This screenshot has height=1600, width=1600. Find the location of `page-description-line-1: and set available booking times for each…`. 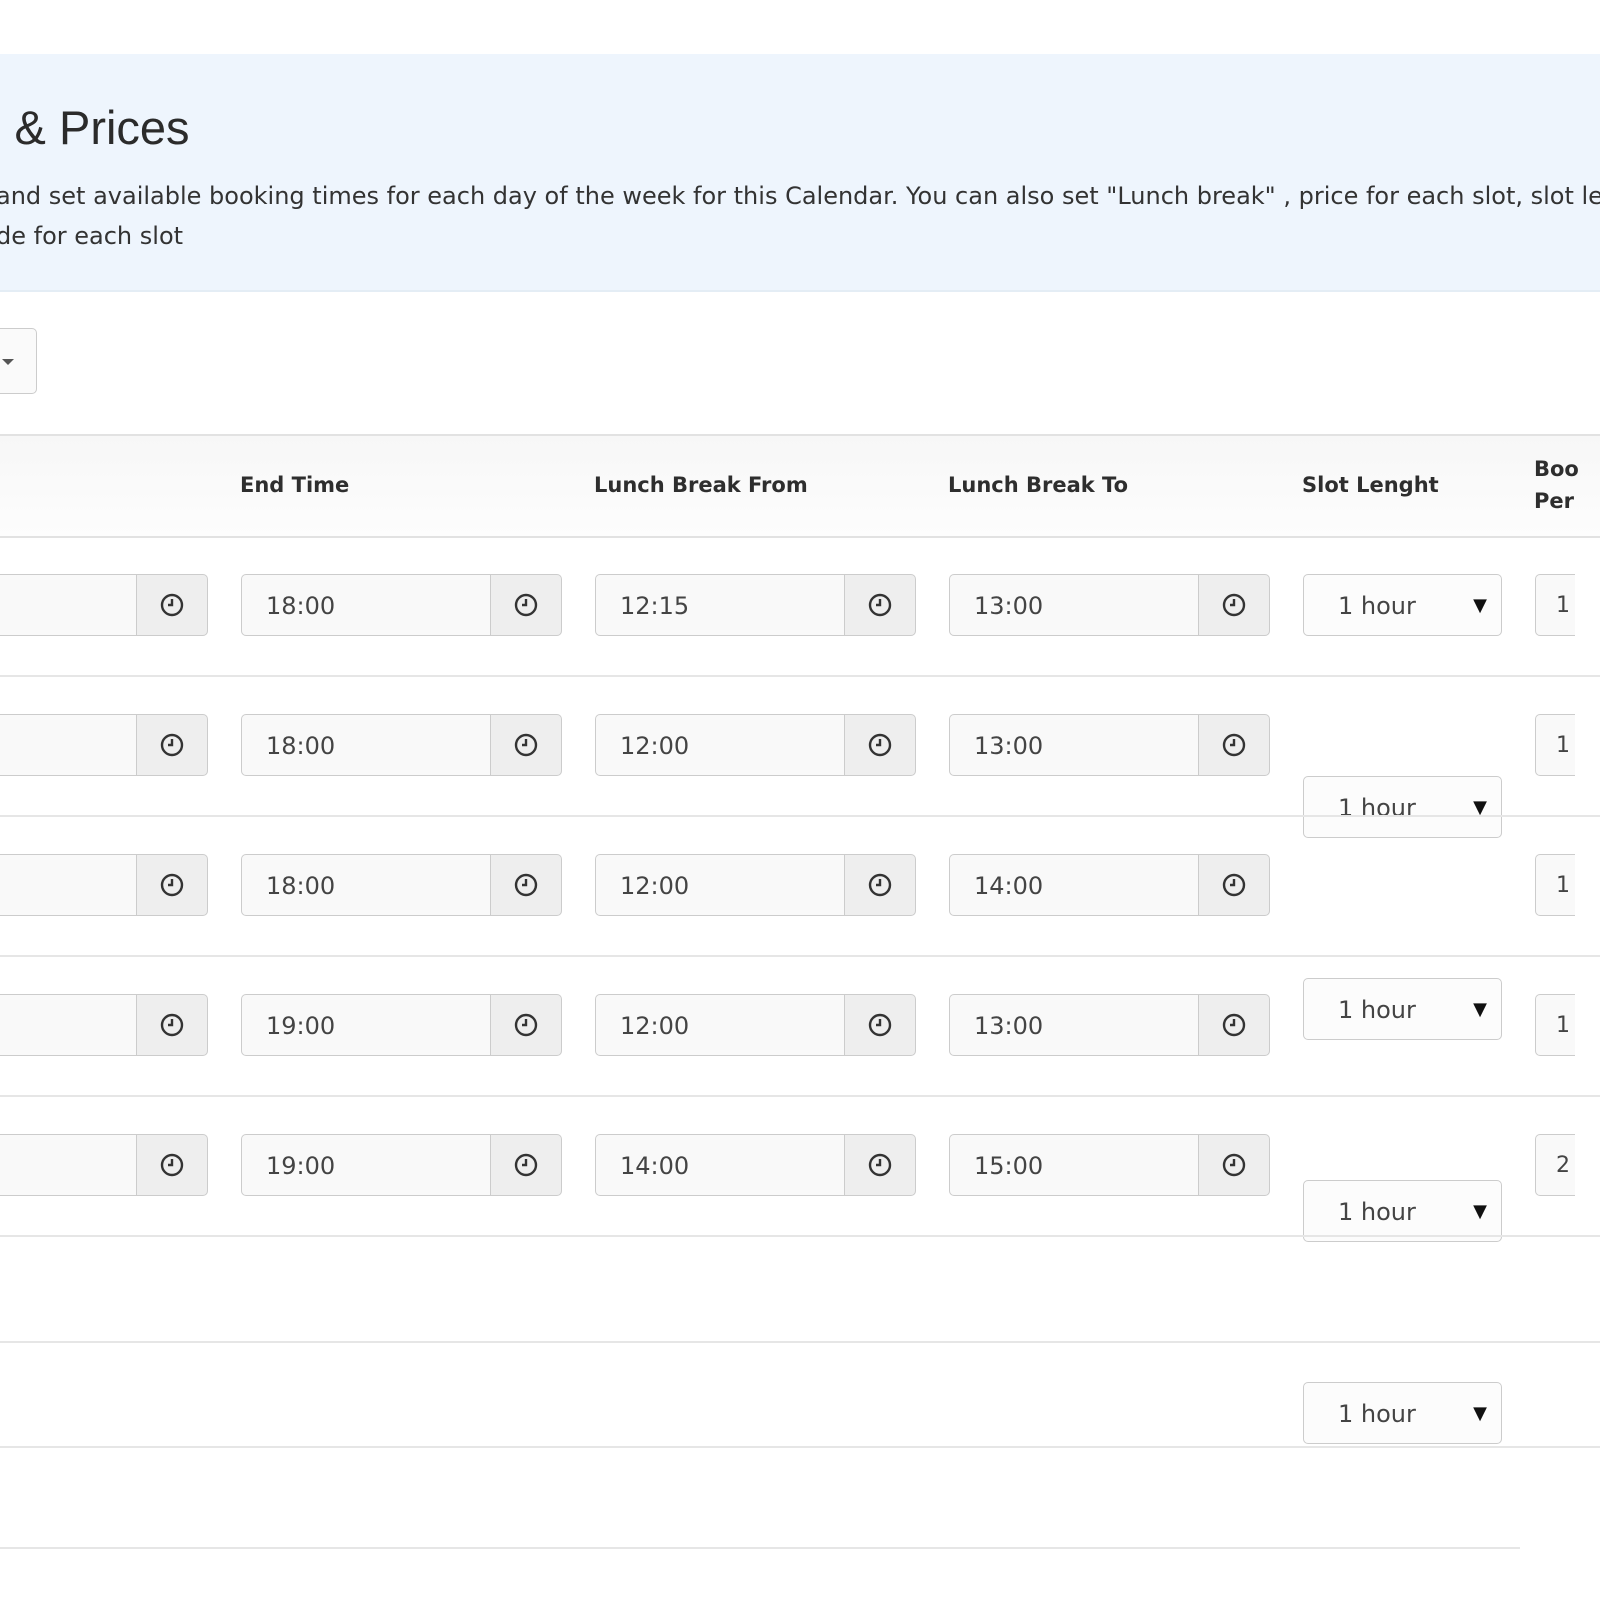

page-description-line-1: and set available booking times for each… is located at coordinates (800, 196).